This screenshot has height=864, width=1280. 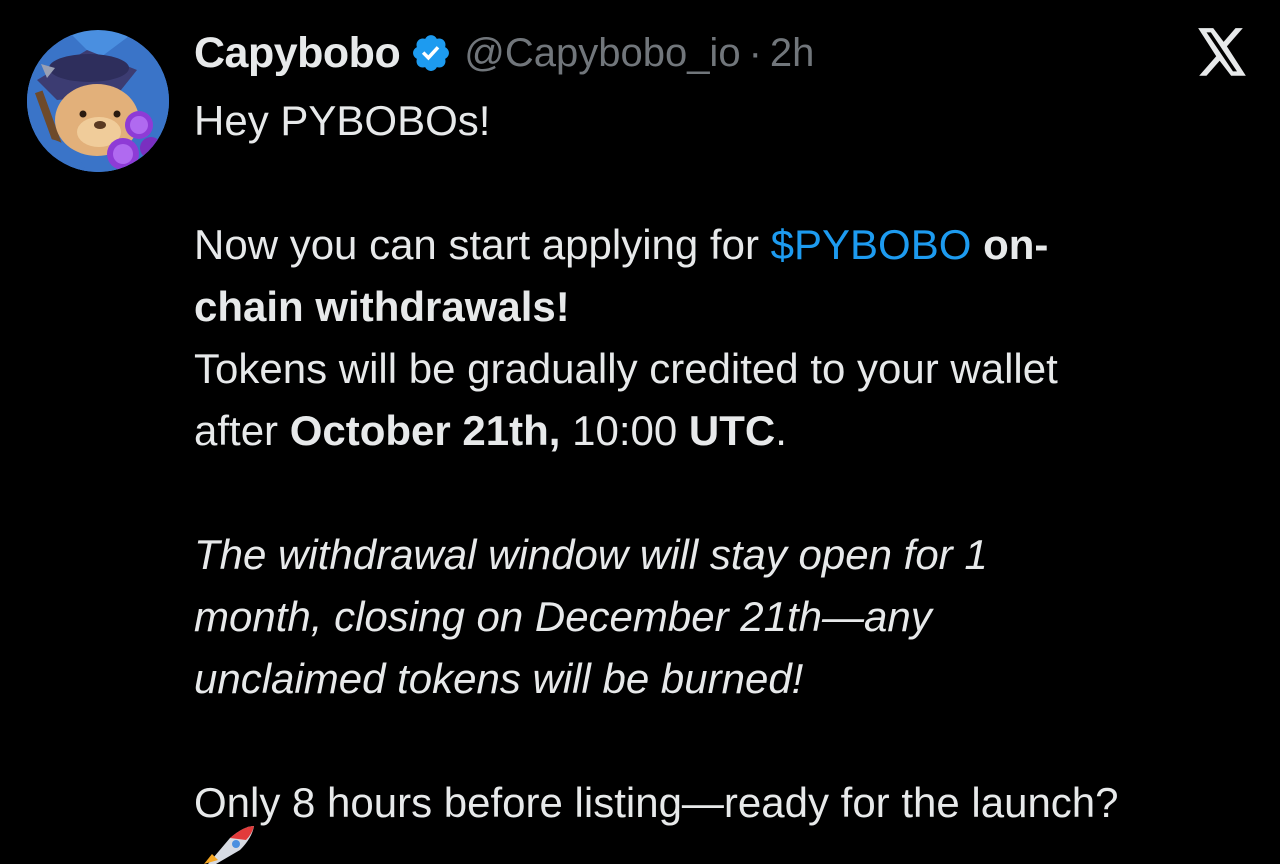 What do you see at coordinates (732, 430) in the screenshot?
I see `credit-timezone: UTC` at bounding box center [732, 430].